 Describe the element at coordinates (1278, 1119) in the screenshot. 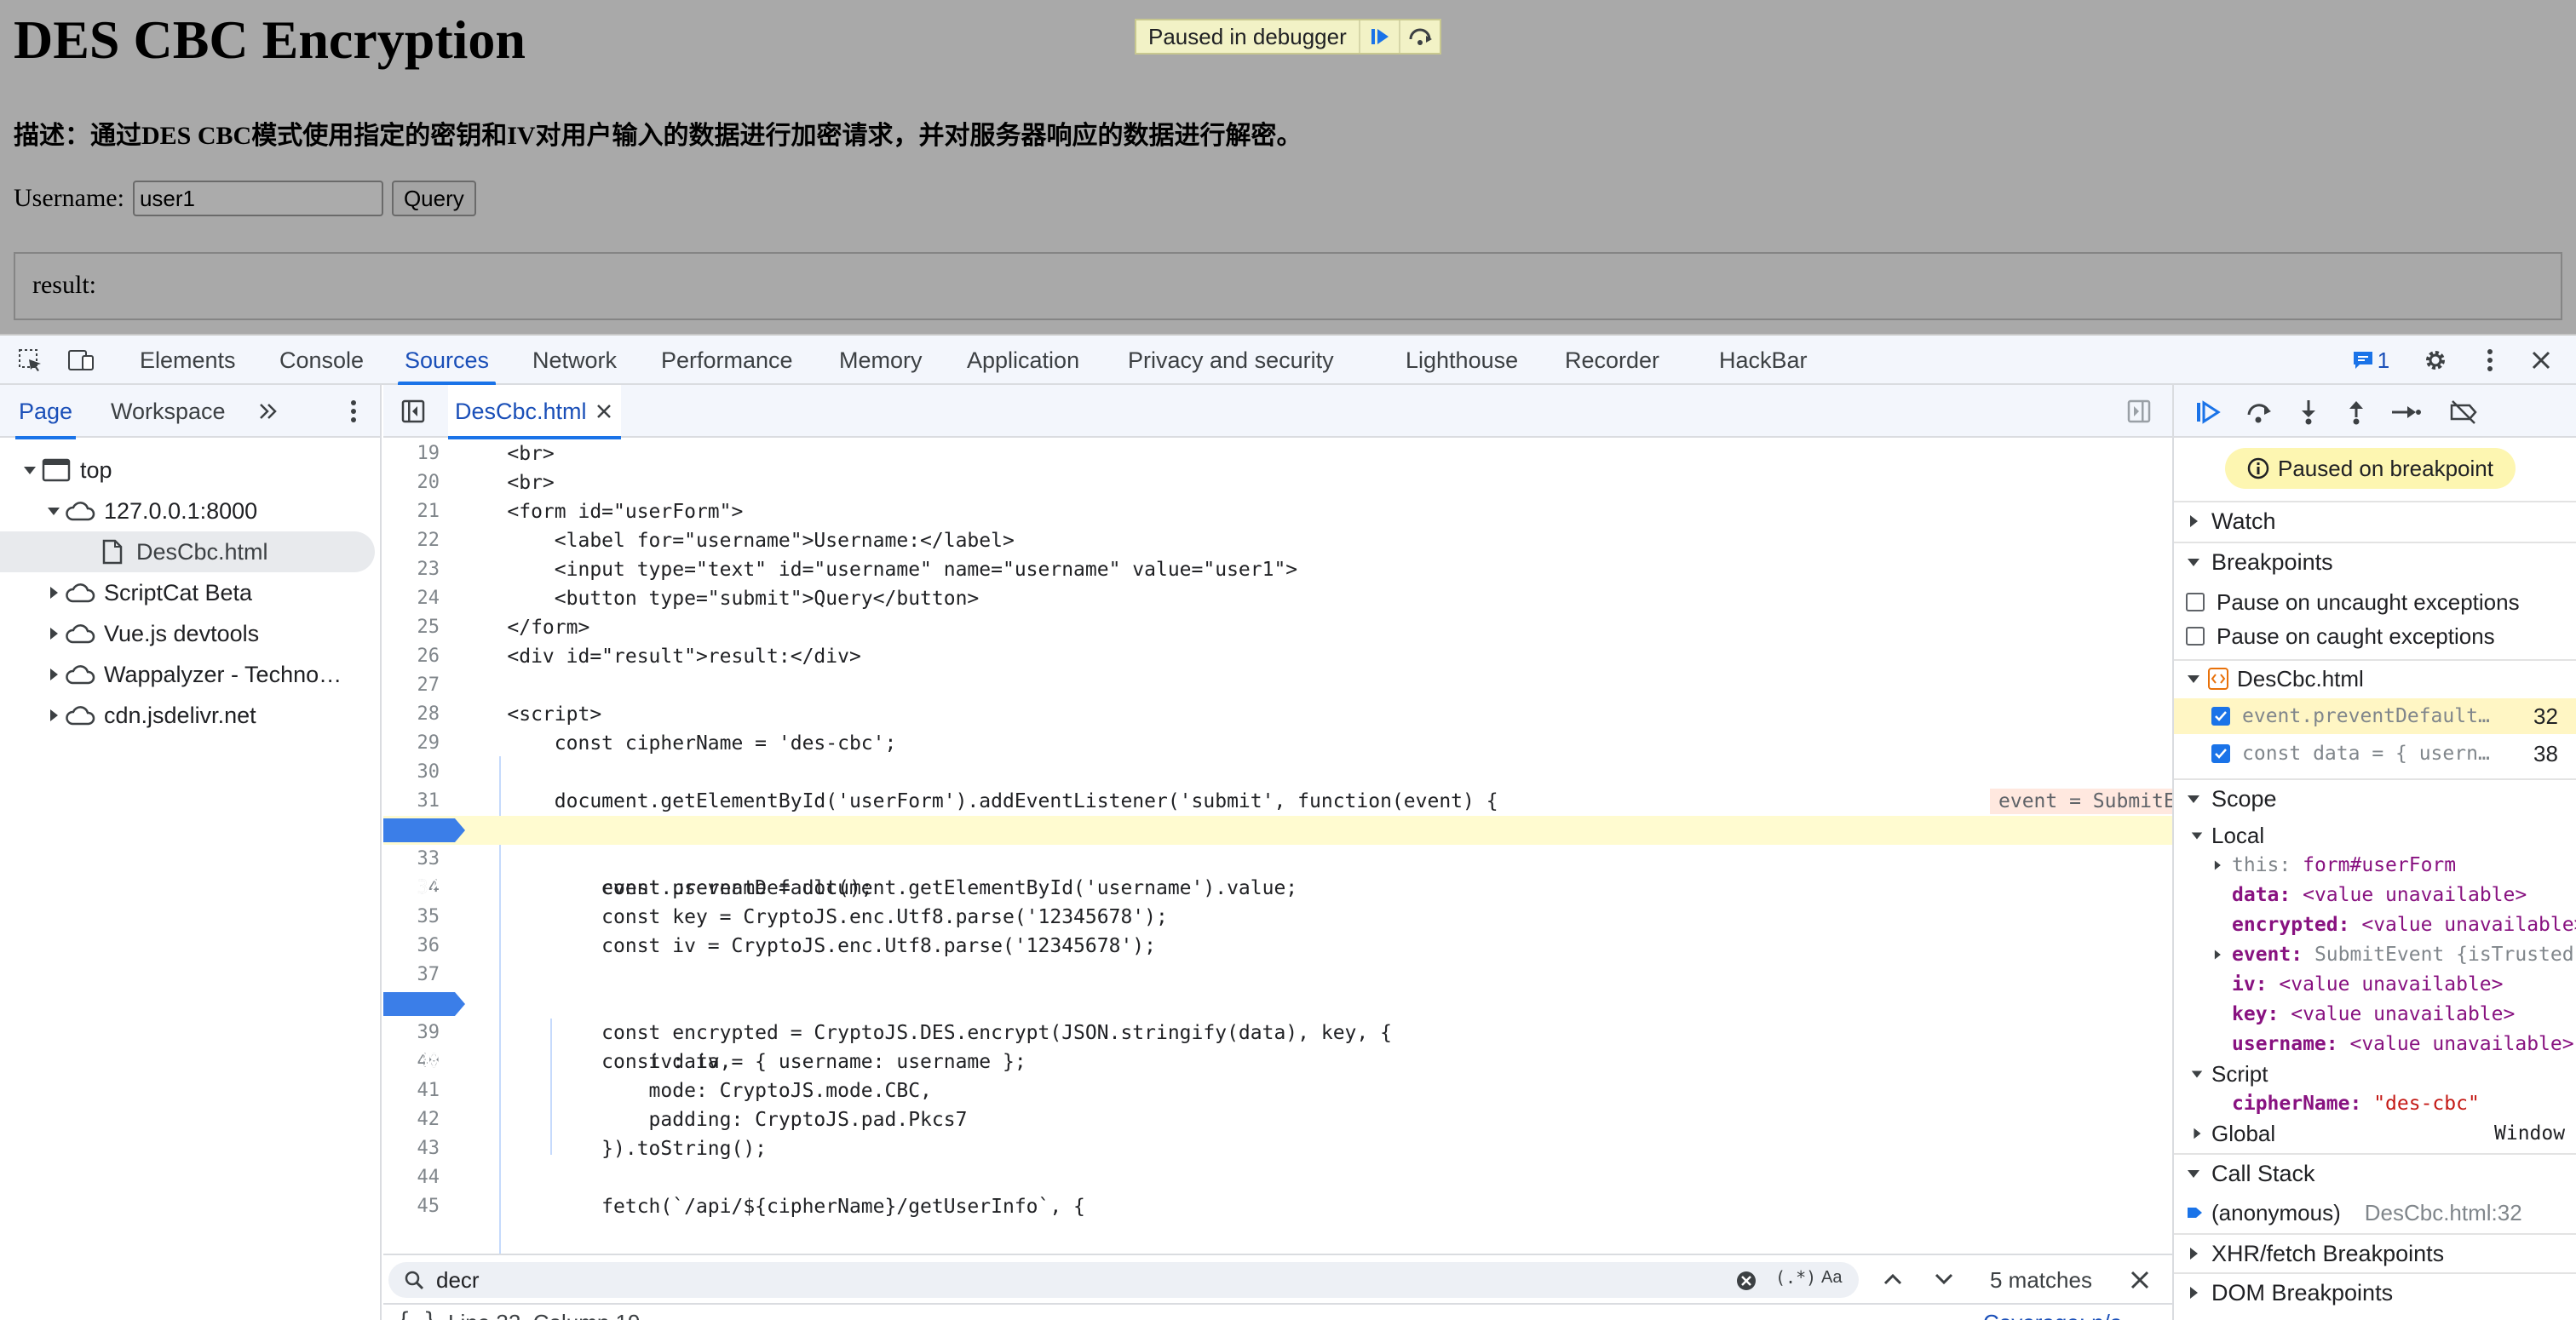

I see `code-line: 42 padding: CryptoJS.pad.Pkcs7` at that location.